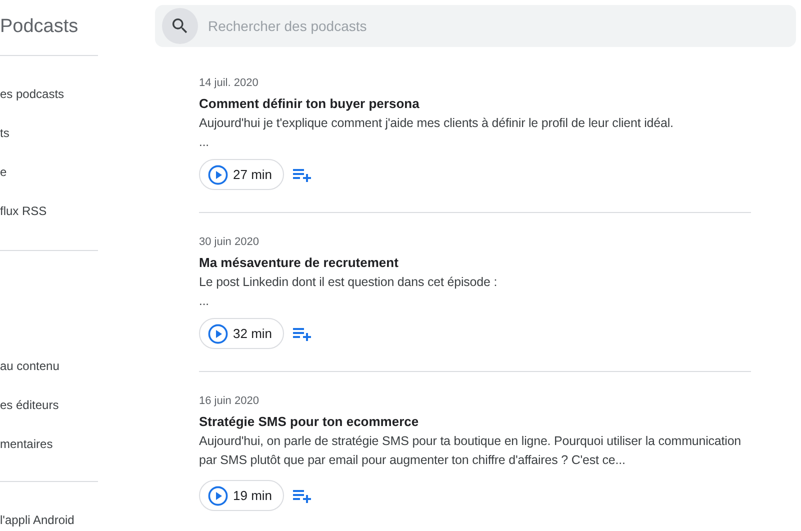  Describe the element at coordinates (40, 27) in the screenshot. I see `app-title: Podcasts` at that location.